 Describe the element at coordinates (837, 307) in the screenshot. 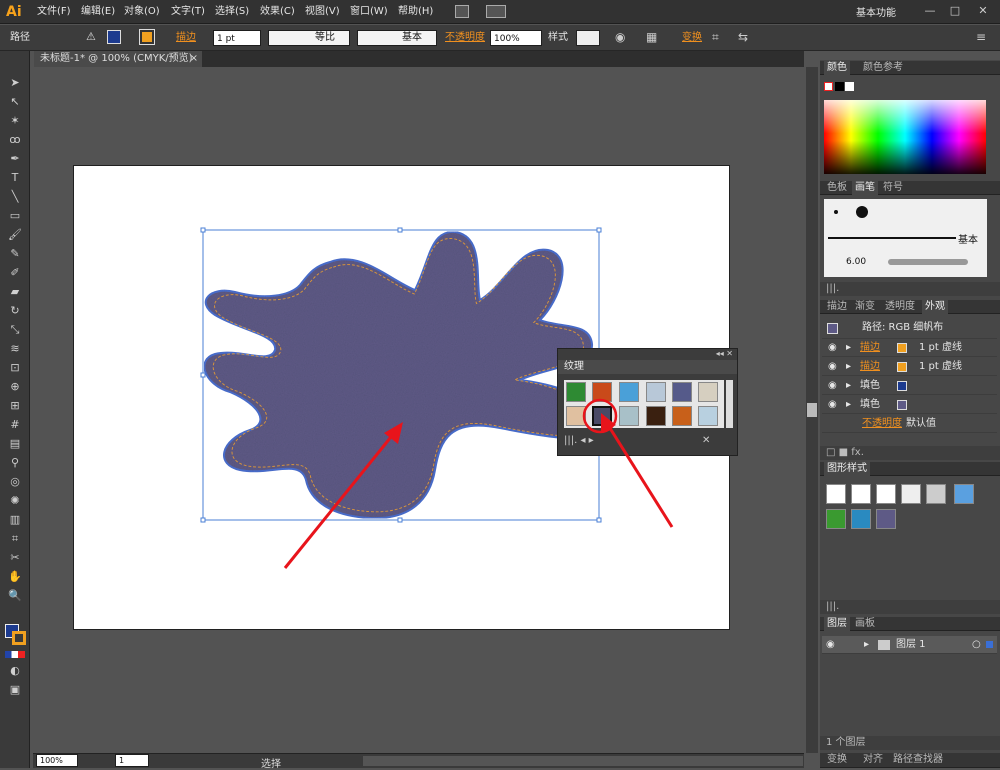

I see `tab-stroke: 描边` at that location.